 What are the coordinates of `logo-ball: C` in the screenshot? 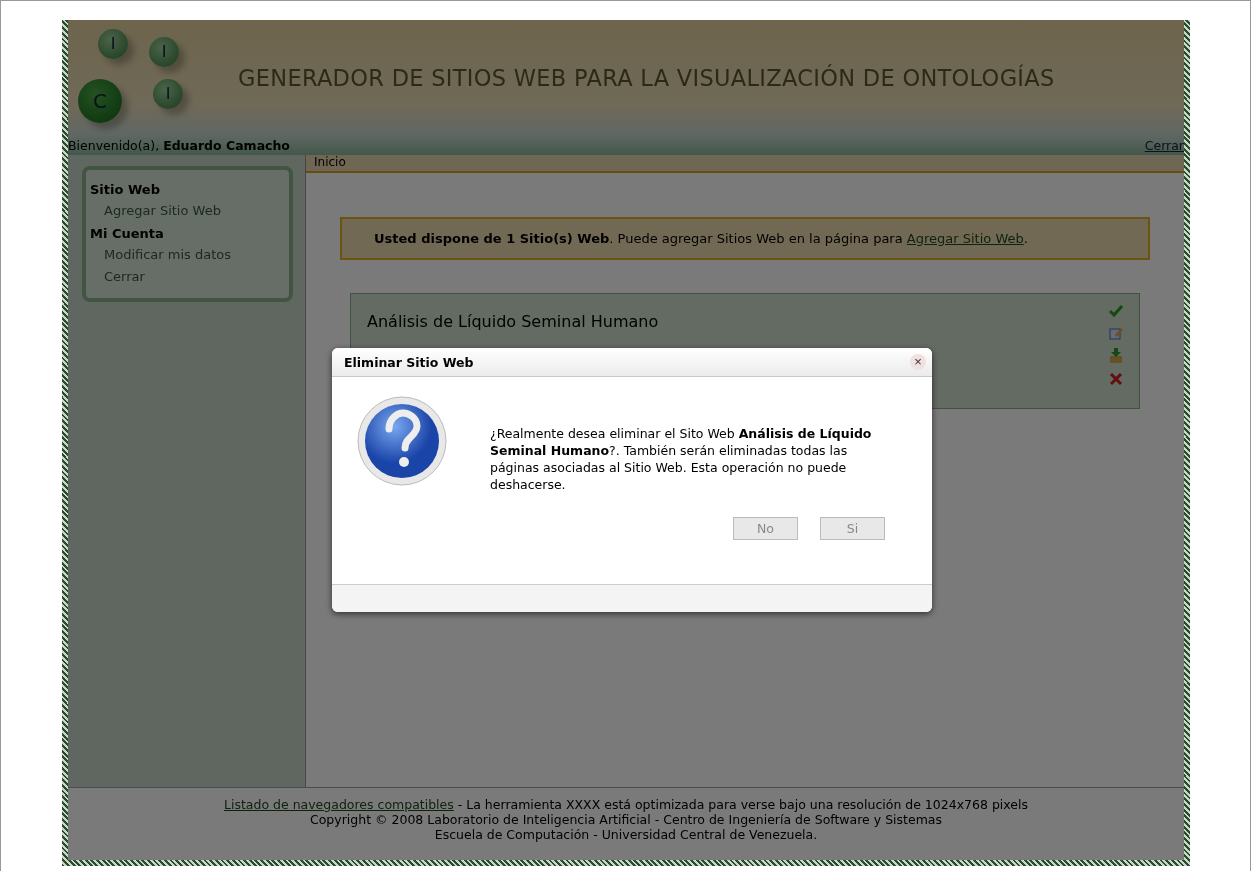 It's located at (100, 100).